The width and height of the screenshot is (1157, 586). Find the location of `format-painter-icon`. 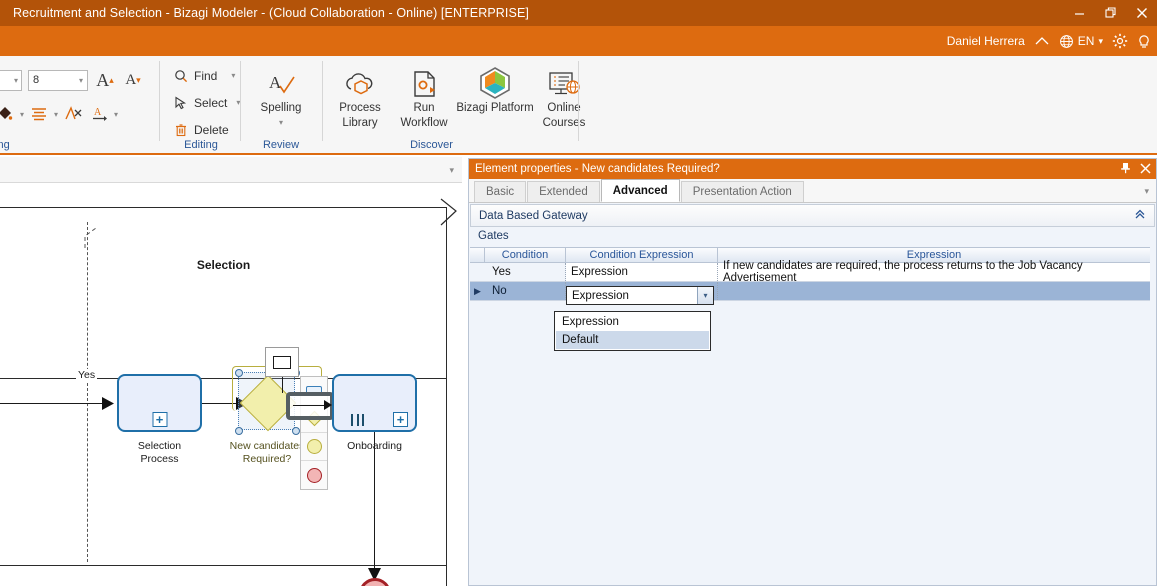

format-painter-icon is located at coordinates (73, 114).